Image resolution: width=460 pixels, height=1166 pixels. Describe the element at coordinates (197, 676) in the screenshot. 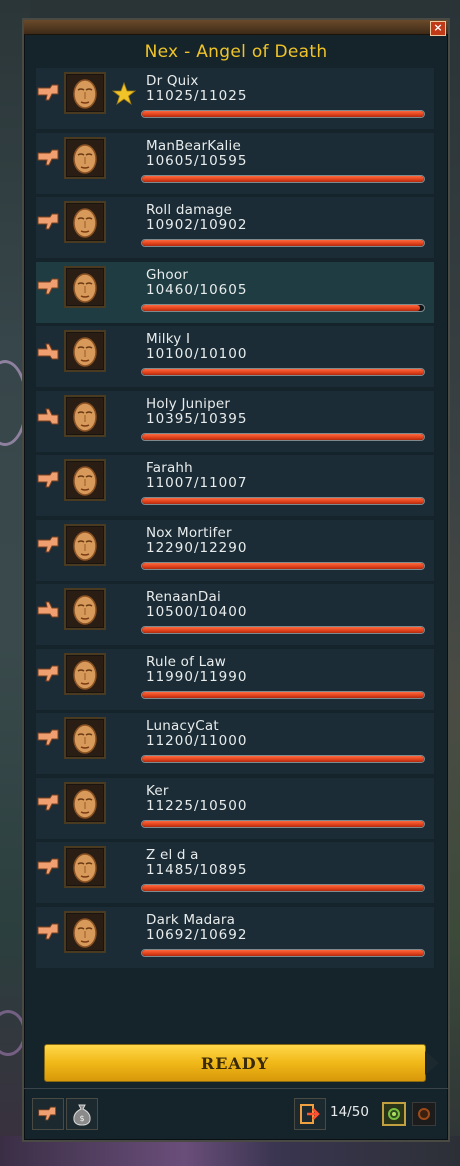

I see `player-hp: 11990/11990` at that location.